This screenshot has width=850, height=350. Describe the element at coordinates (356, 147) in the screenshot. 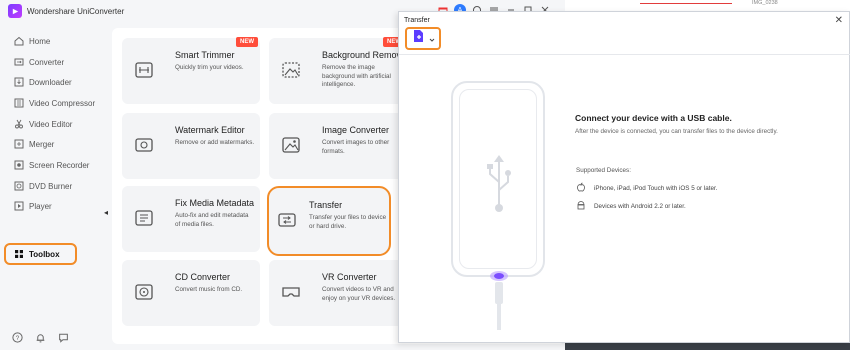

I see `tool-desc: Convert images to other formats.` at that location.